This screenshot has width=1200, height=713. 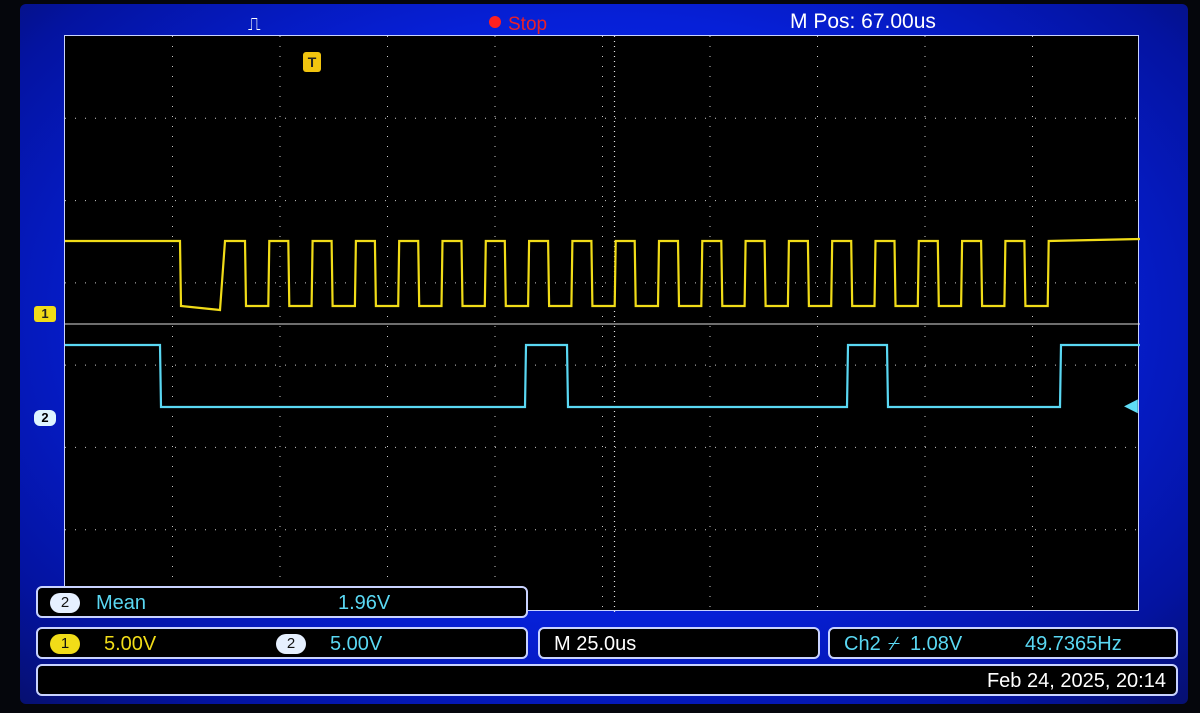 I want to click on measurement-channel-badge: 2, so click(x=65, y=603).